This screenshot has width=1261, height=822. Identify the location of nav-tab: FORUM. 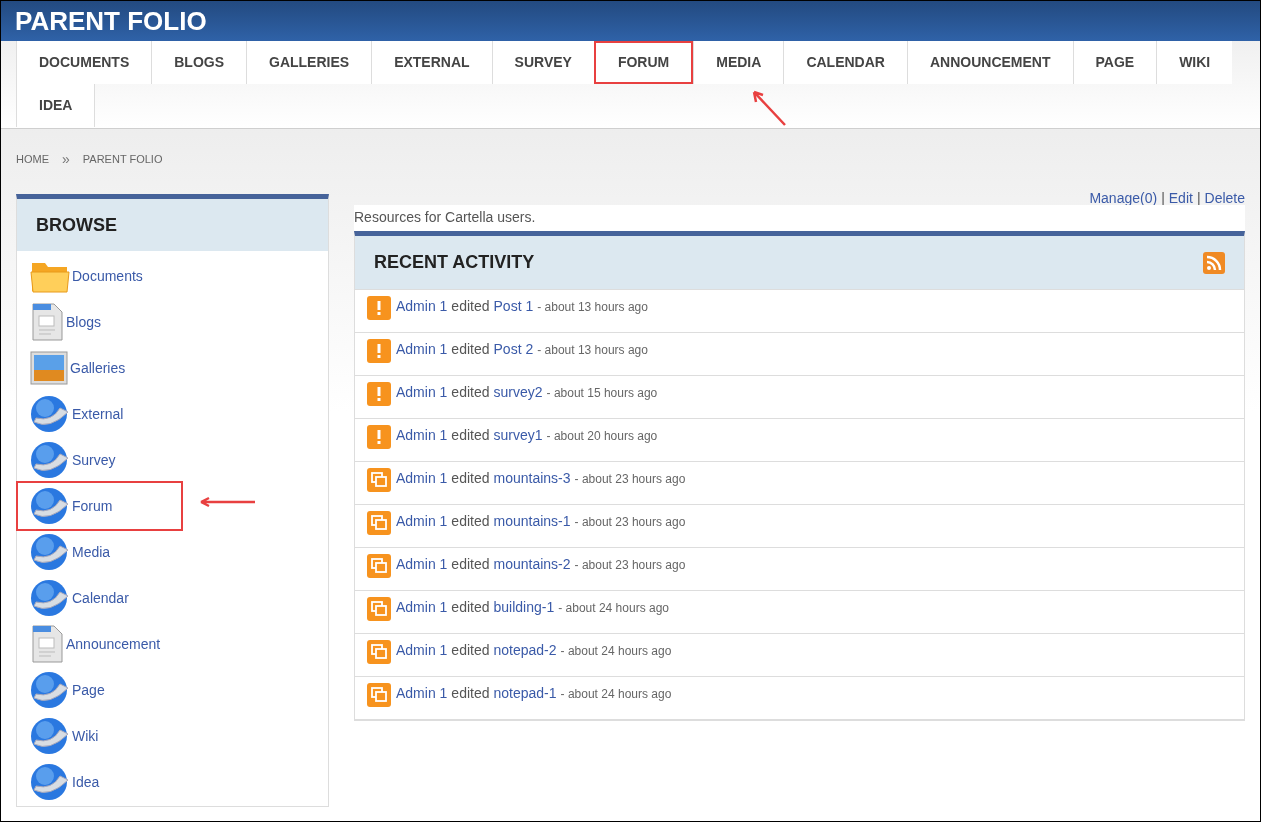
(643, 62).